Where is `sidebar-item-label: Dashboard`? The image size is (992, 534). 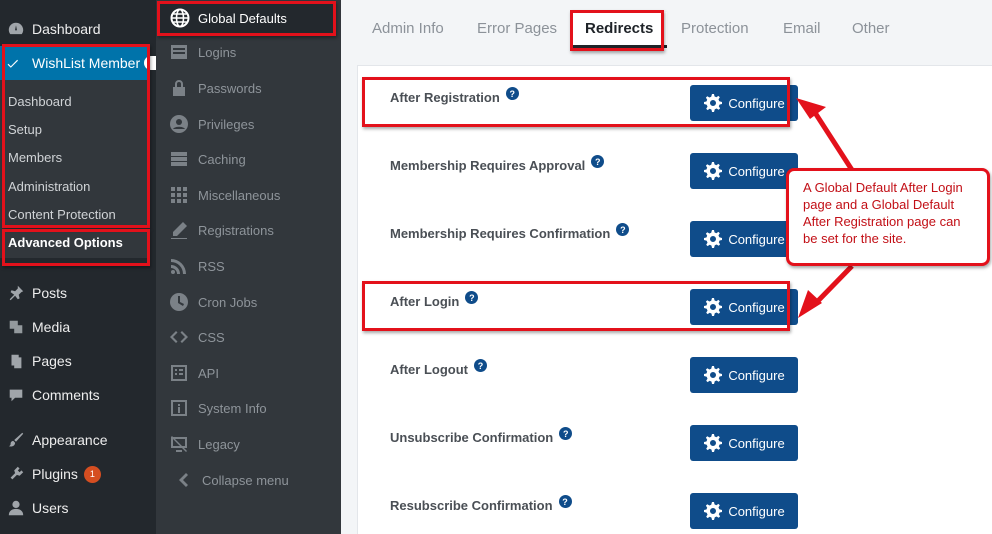 sidebar-item-label: Dashboard is located at coordinates (66, 29).